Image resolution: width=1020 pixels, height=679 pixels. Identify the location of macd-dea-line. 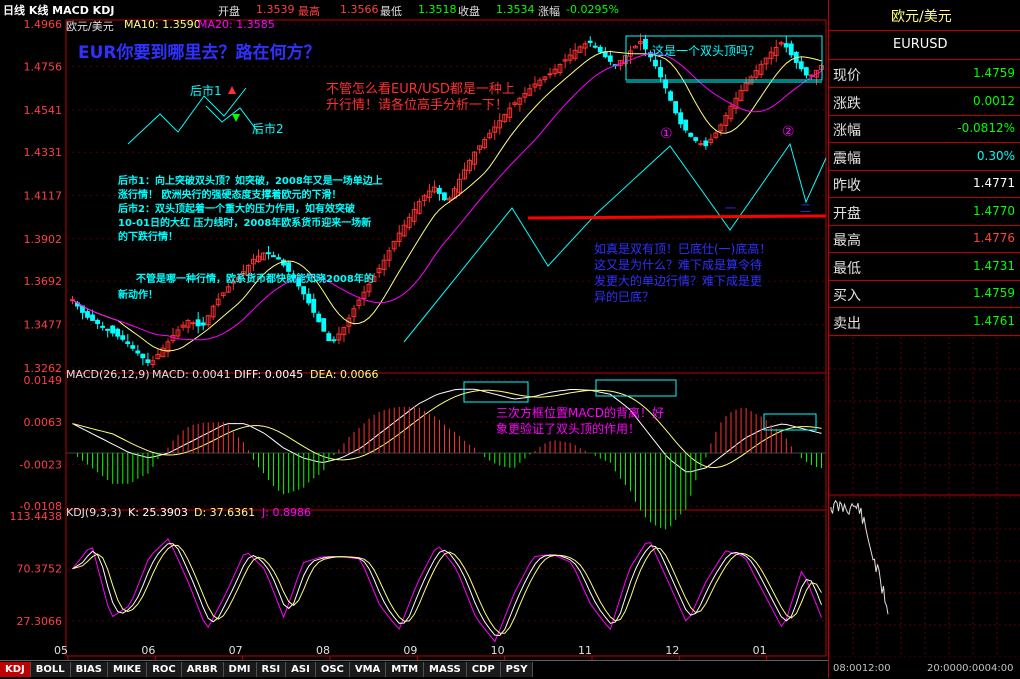
(447, 429).